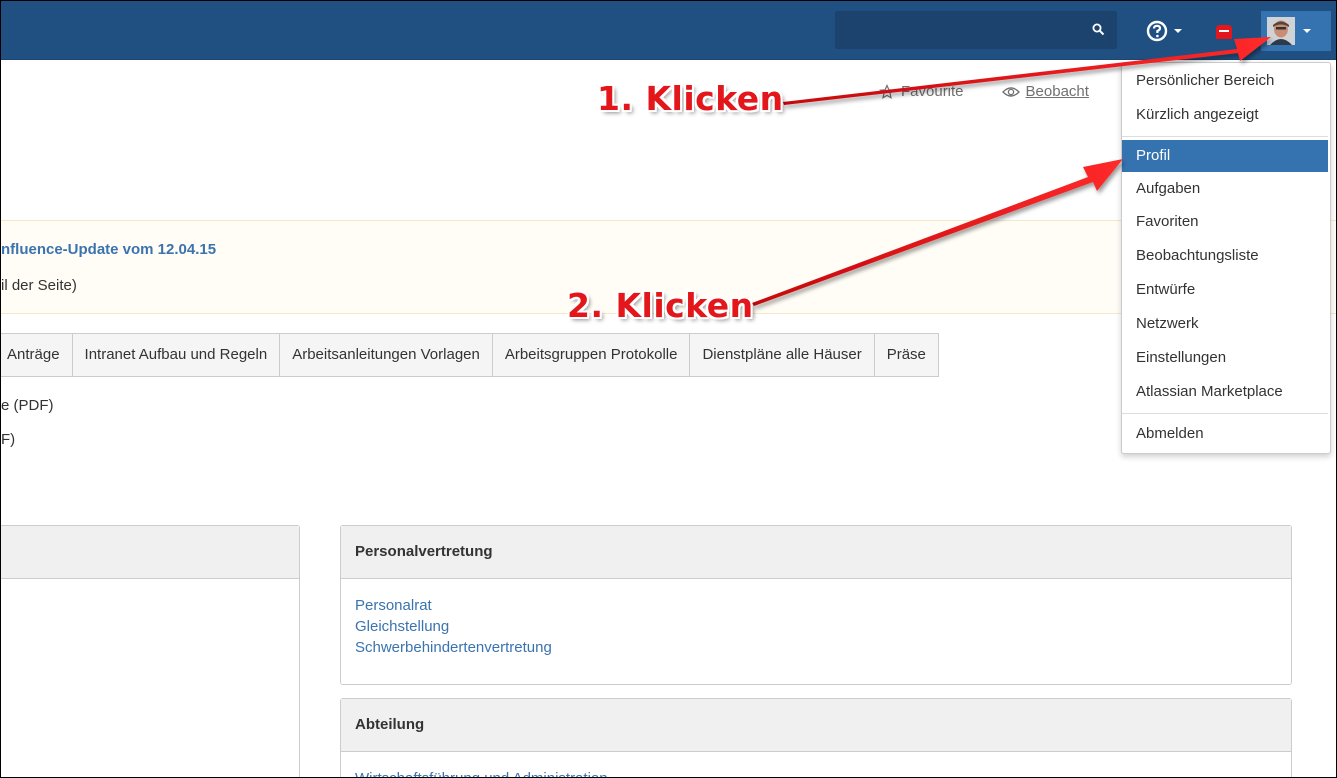  I want to click on tab-arbeitsanleitungen: Arbeitsanleitungen Vorlagen, so click(386, 355).